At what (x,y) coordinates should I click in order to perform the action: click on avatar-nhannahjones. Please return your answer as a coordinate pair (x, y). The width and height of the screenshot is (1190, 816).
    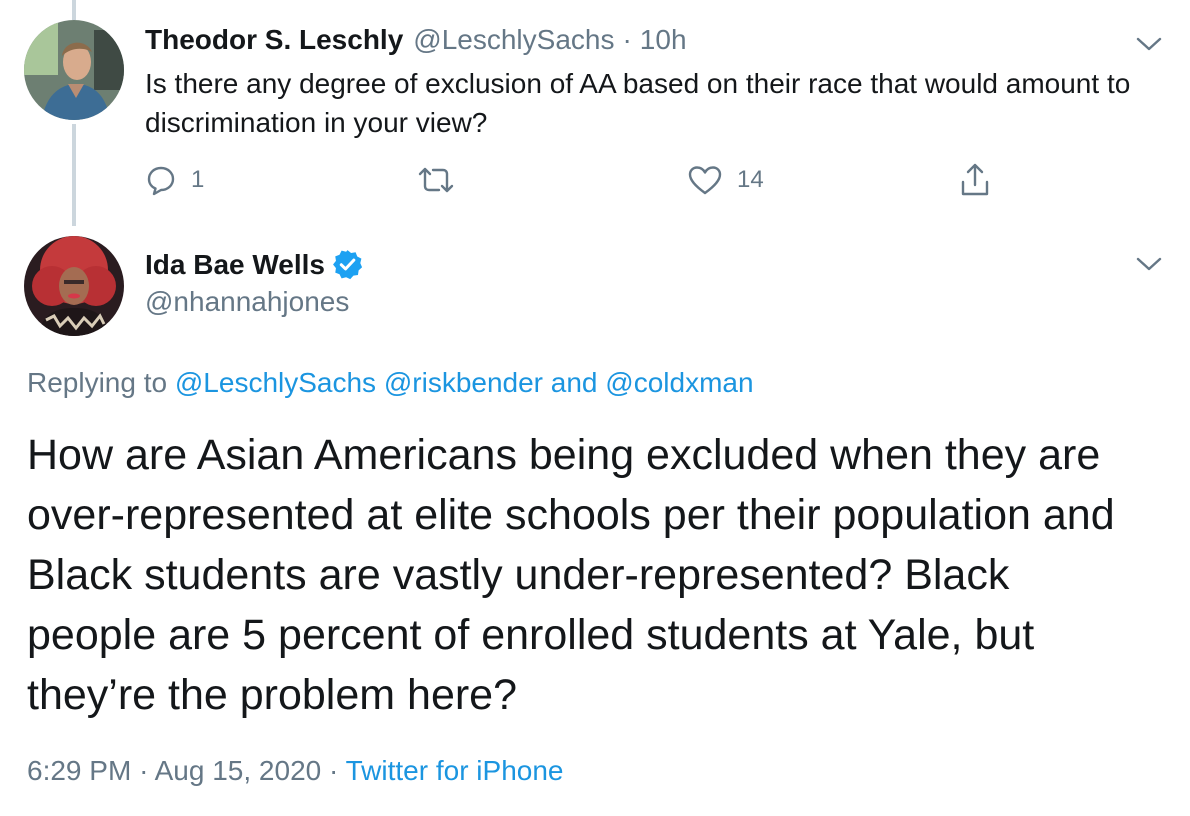
    Looking at the image, I should click on (74, 286).